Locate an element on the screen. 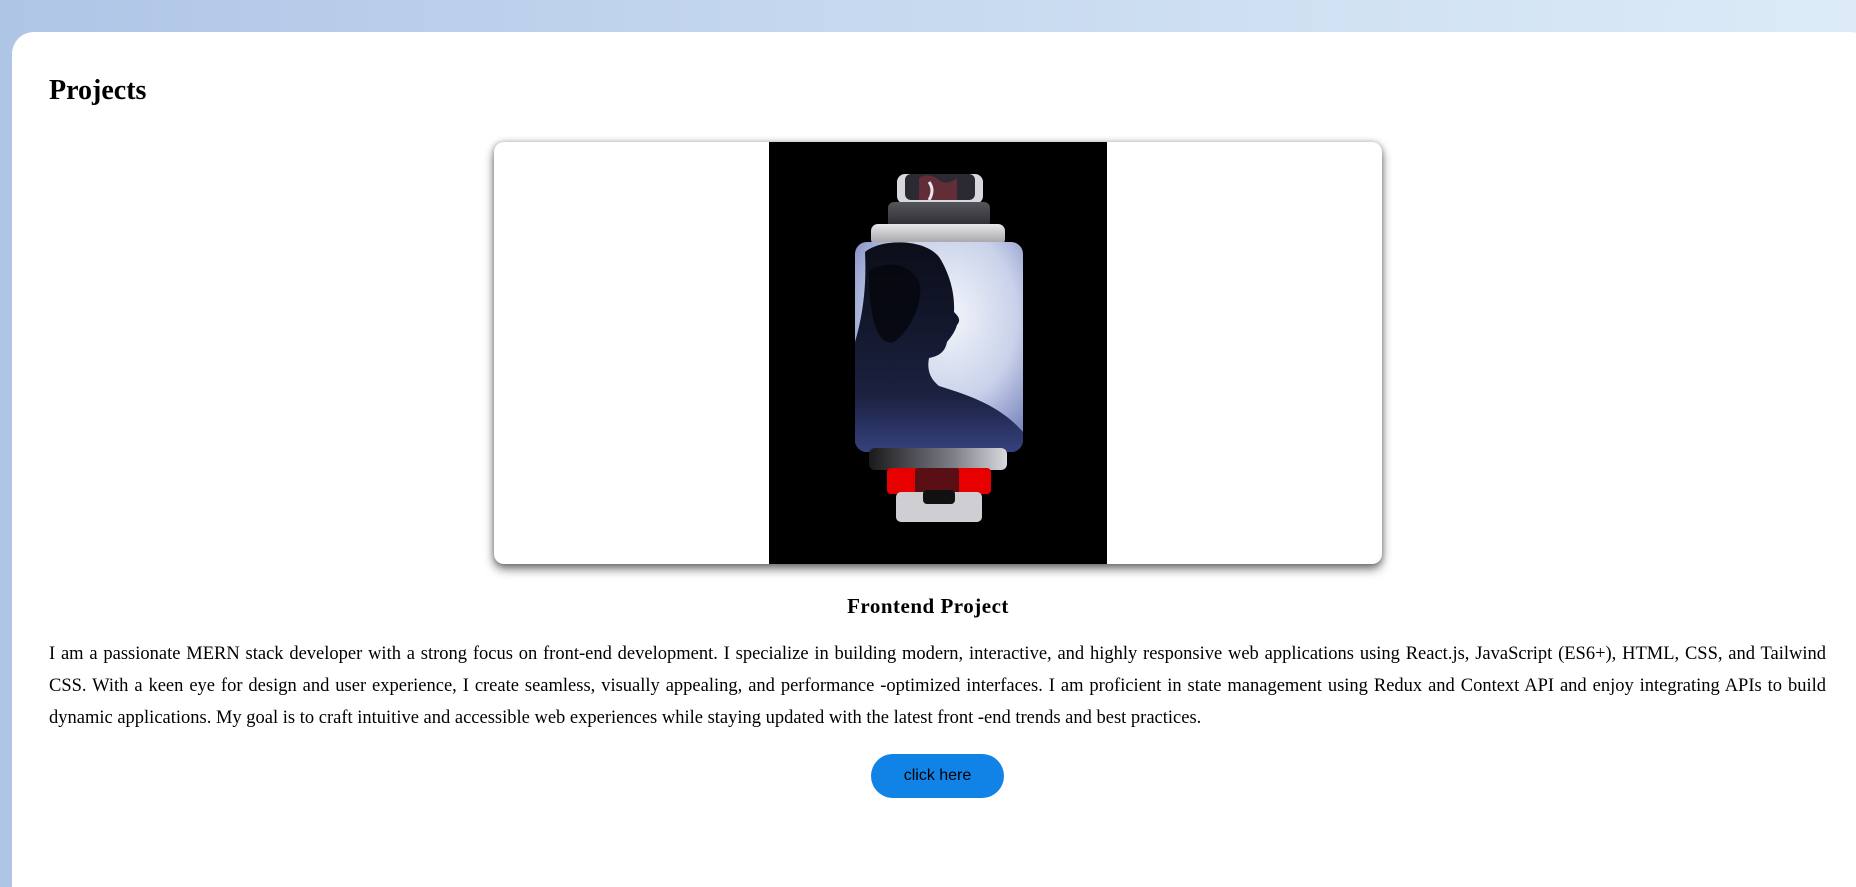 This screenshot has height=887, width=1856. project-image is located at coordinates (938, 353).